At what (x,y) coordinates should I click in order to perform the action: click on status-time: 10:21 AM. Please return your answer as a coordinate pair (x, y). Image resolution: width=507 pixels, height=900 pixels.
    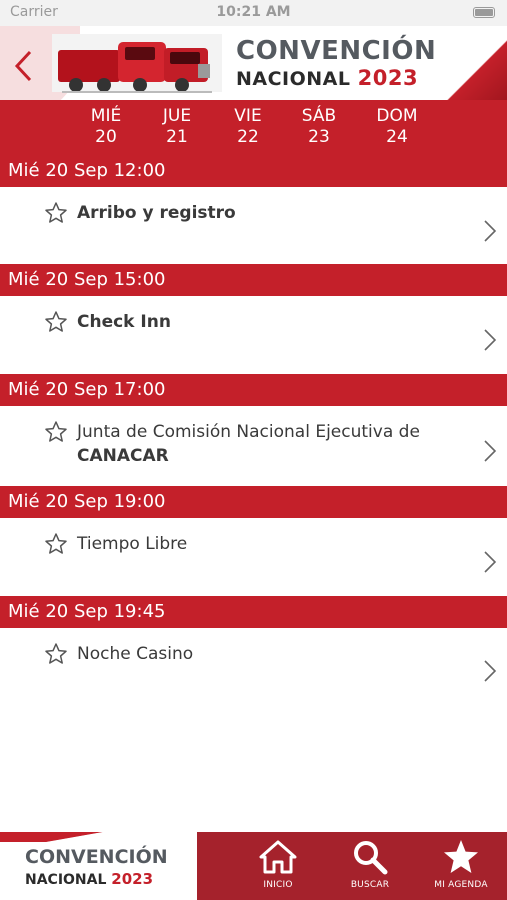
    Looking at the image, I should click on (253, 12).